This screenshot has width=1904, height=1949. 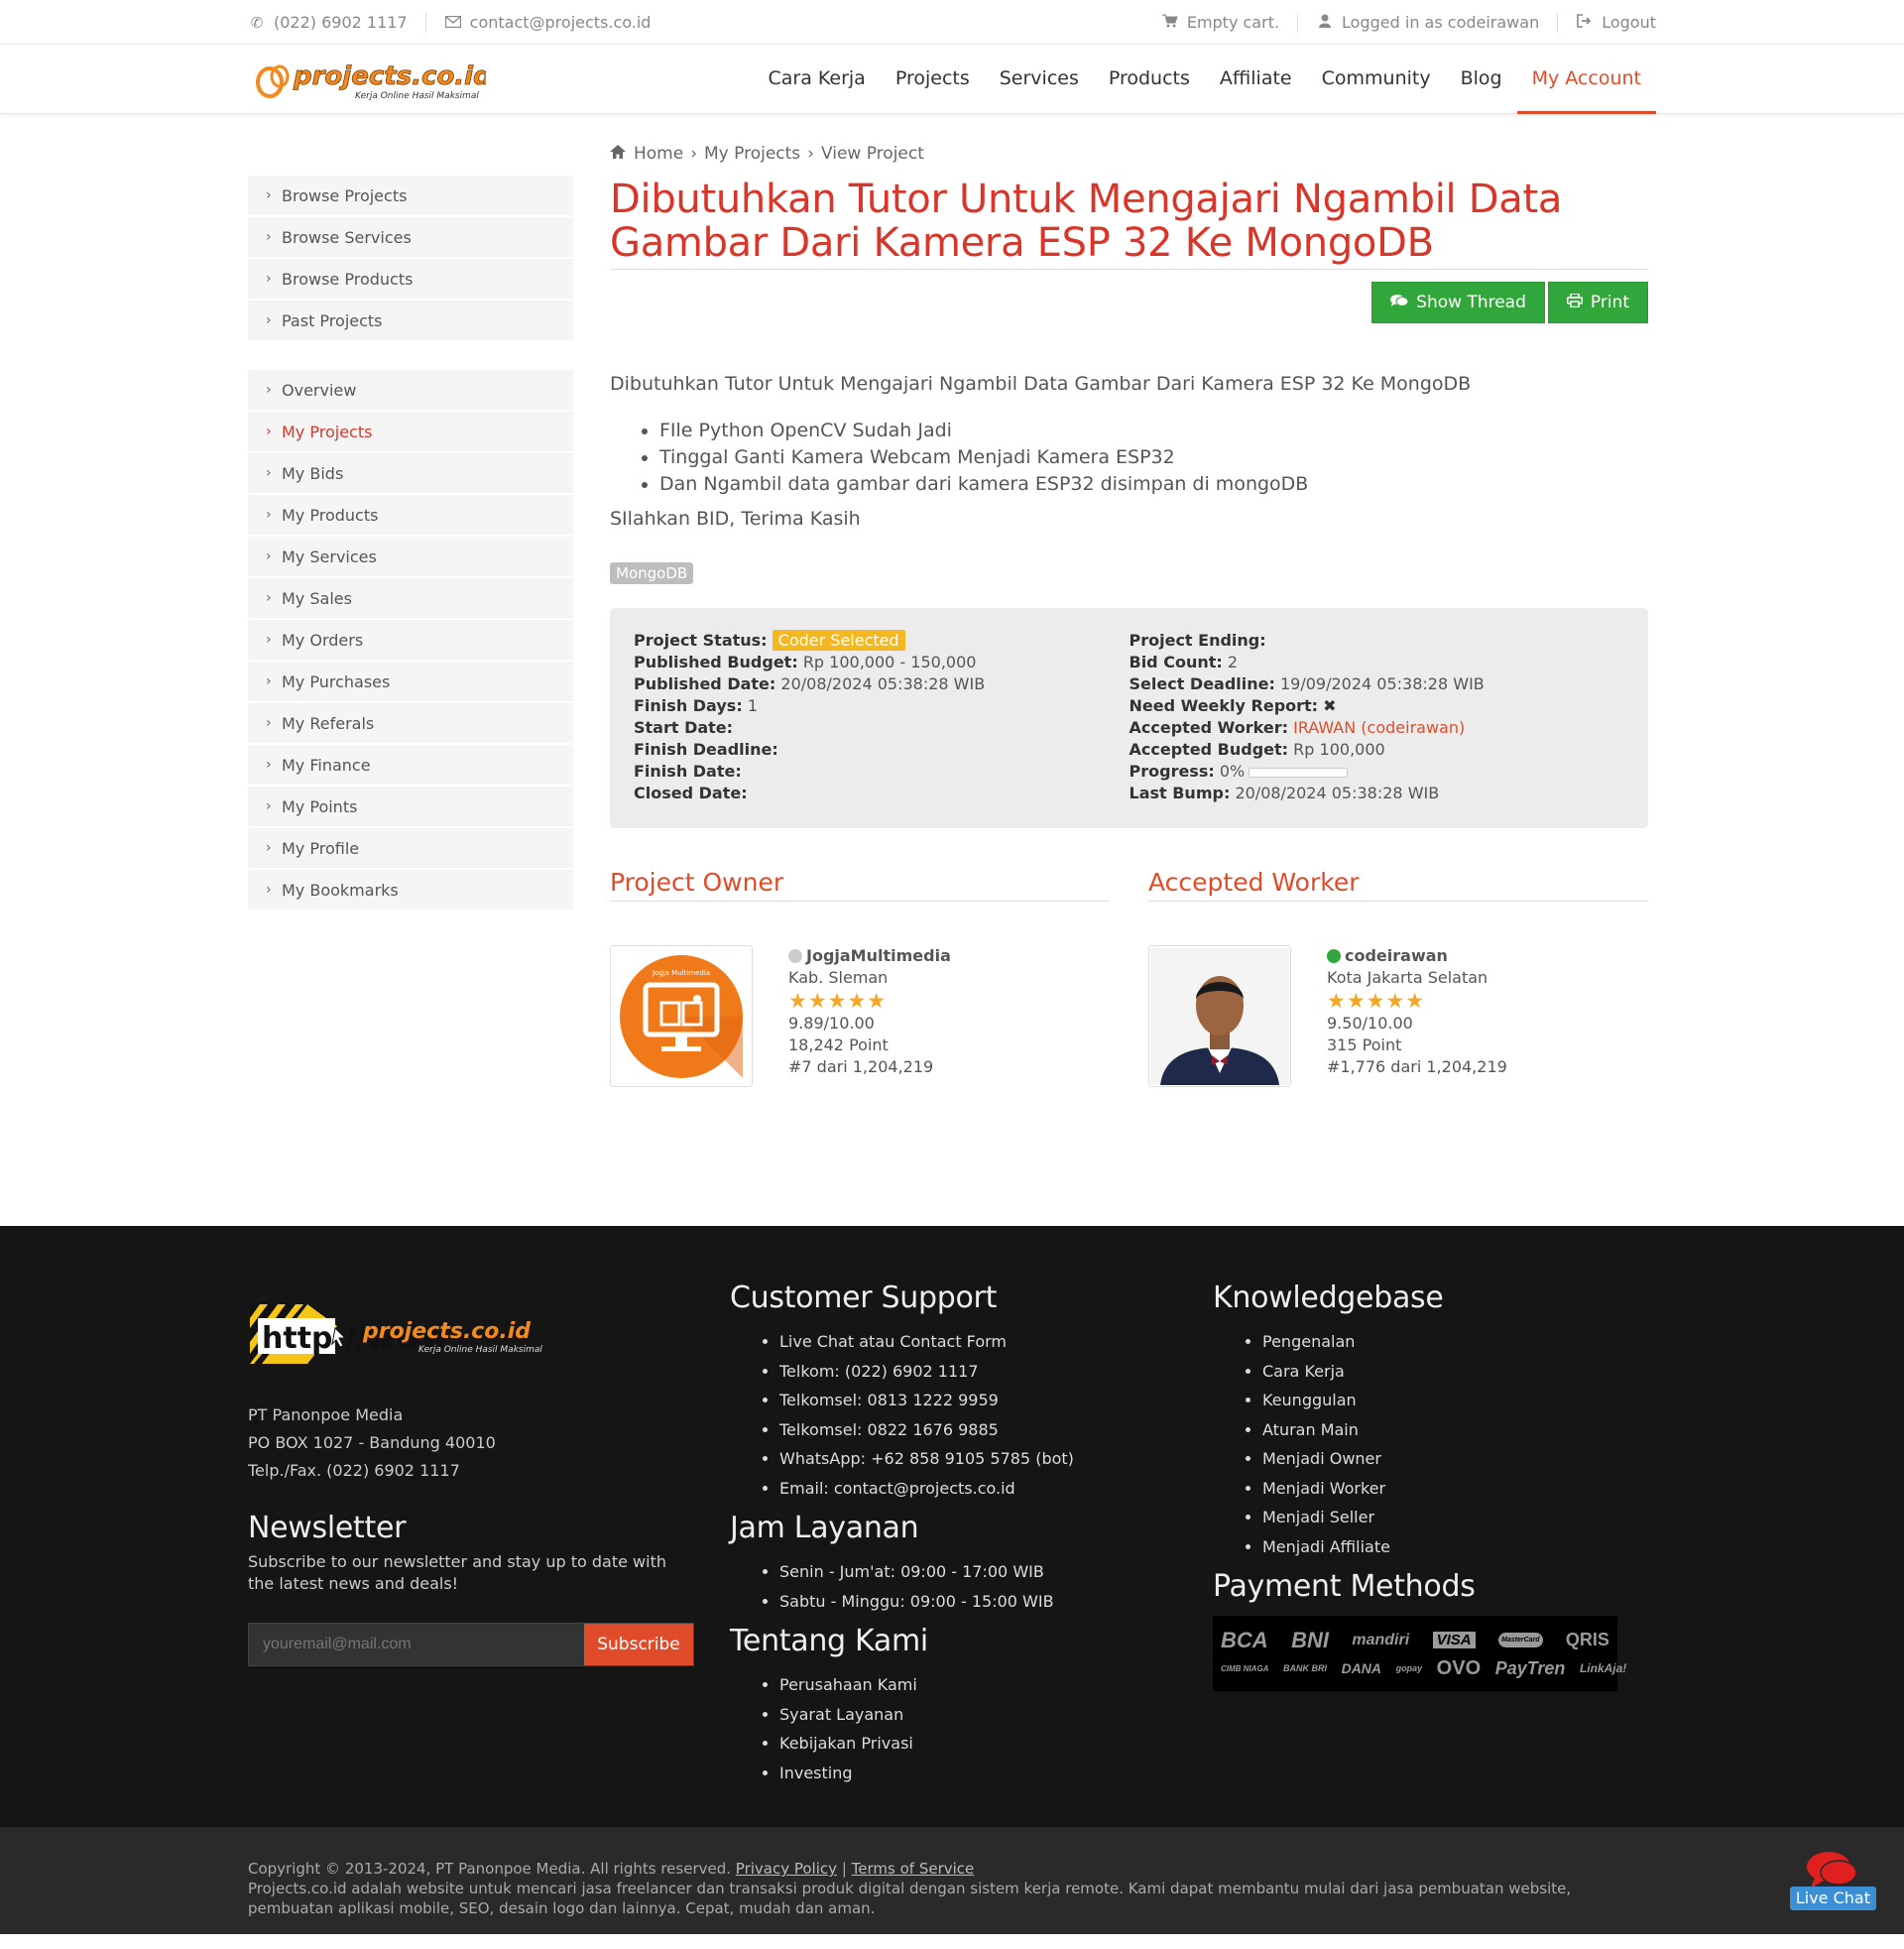 I want to click on list-item: Telkomsel: 0822 1676 9885, so click(x=996, y=1430).